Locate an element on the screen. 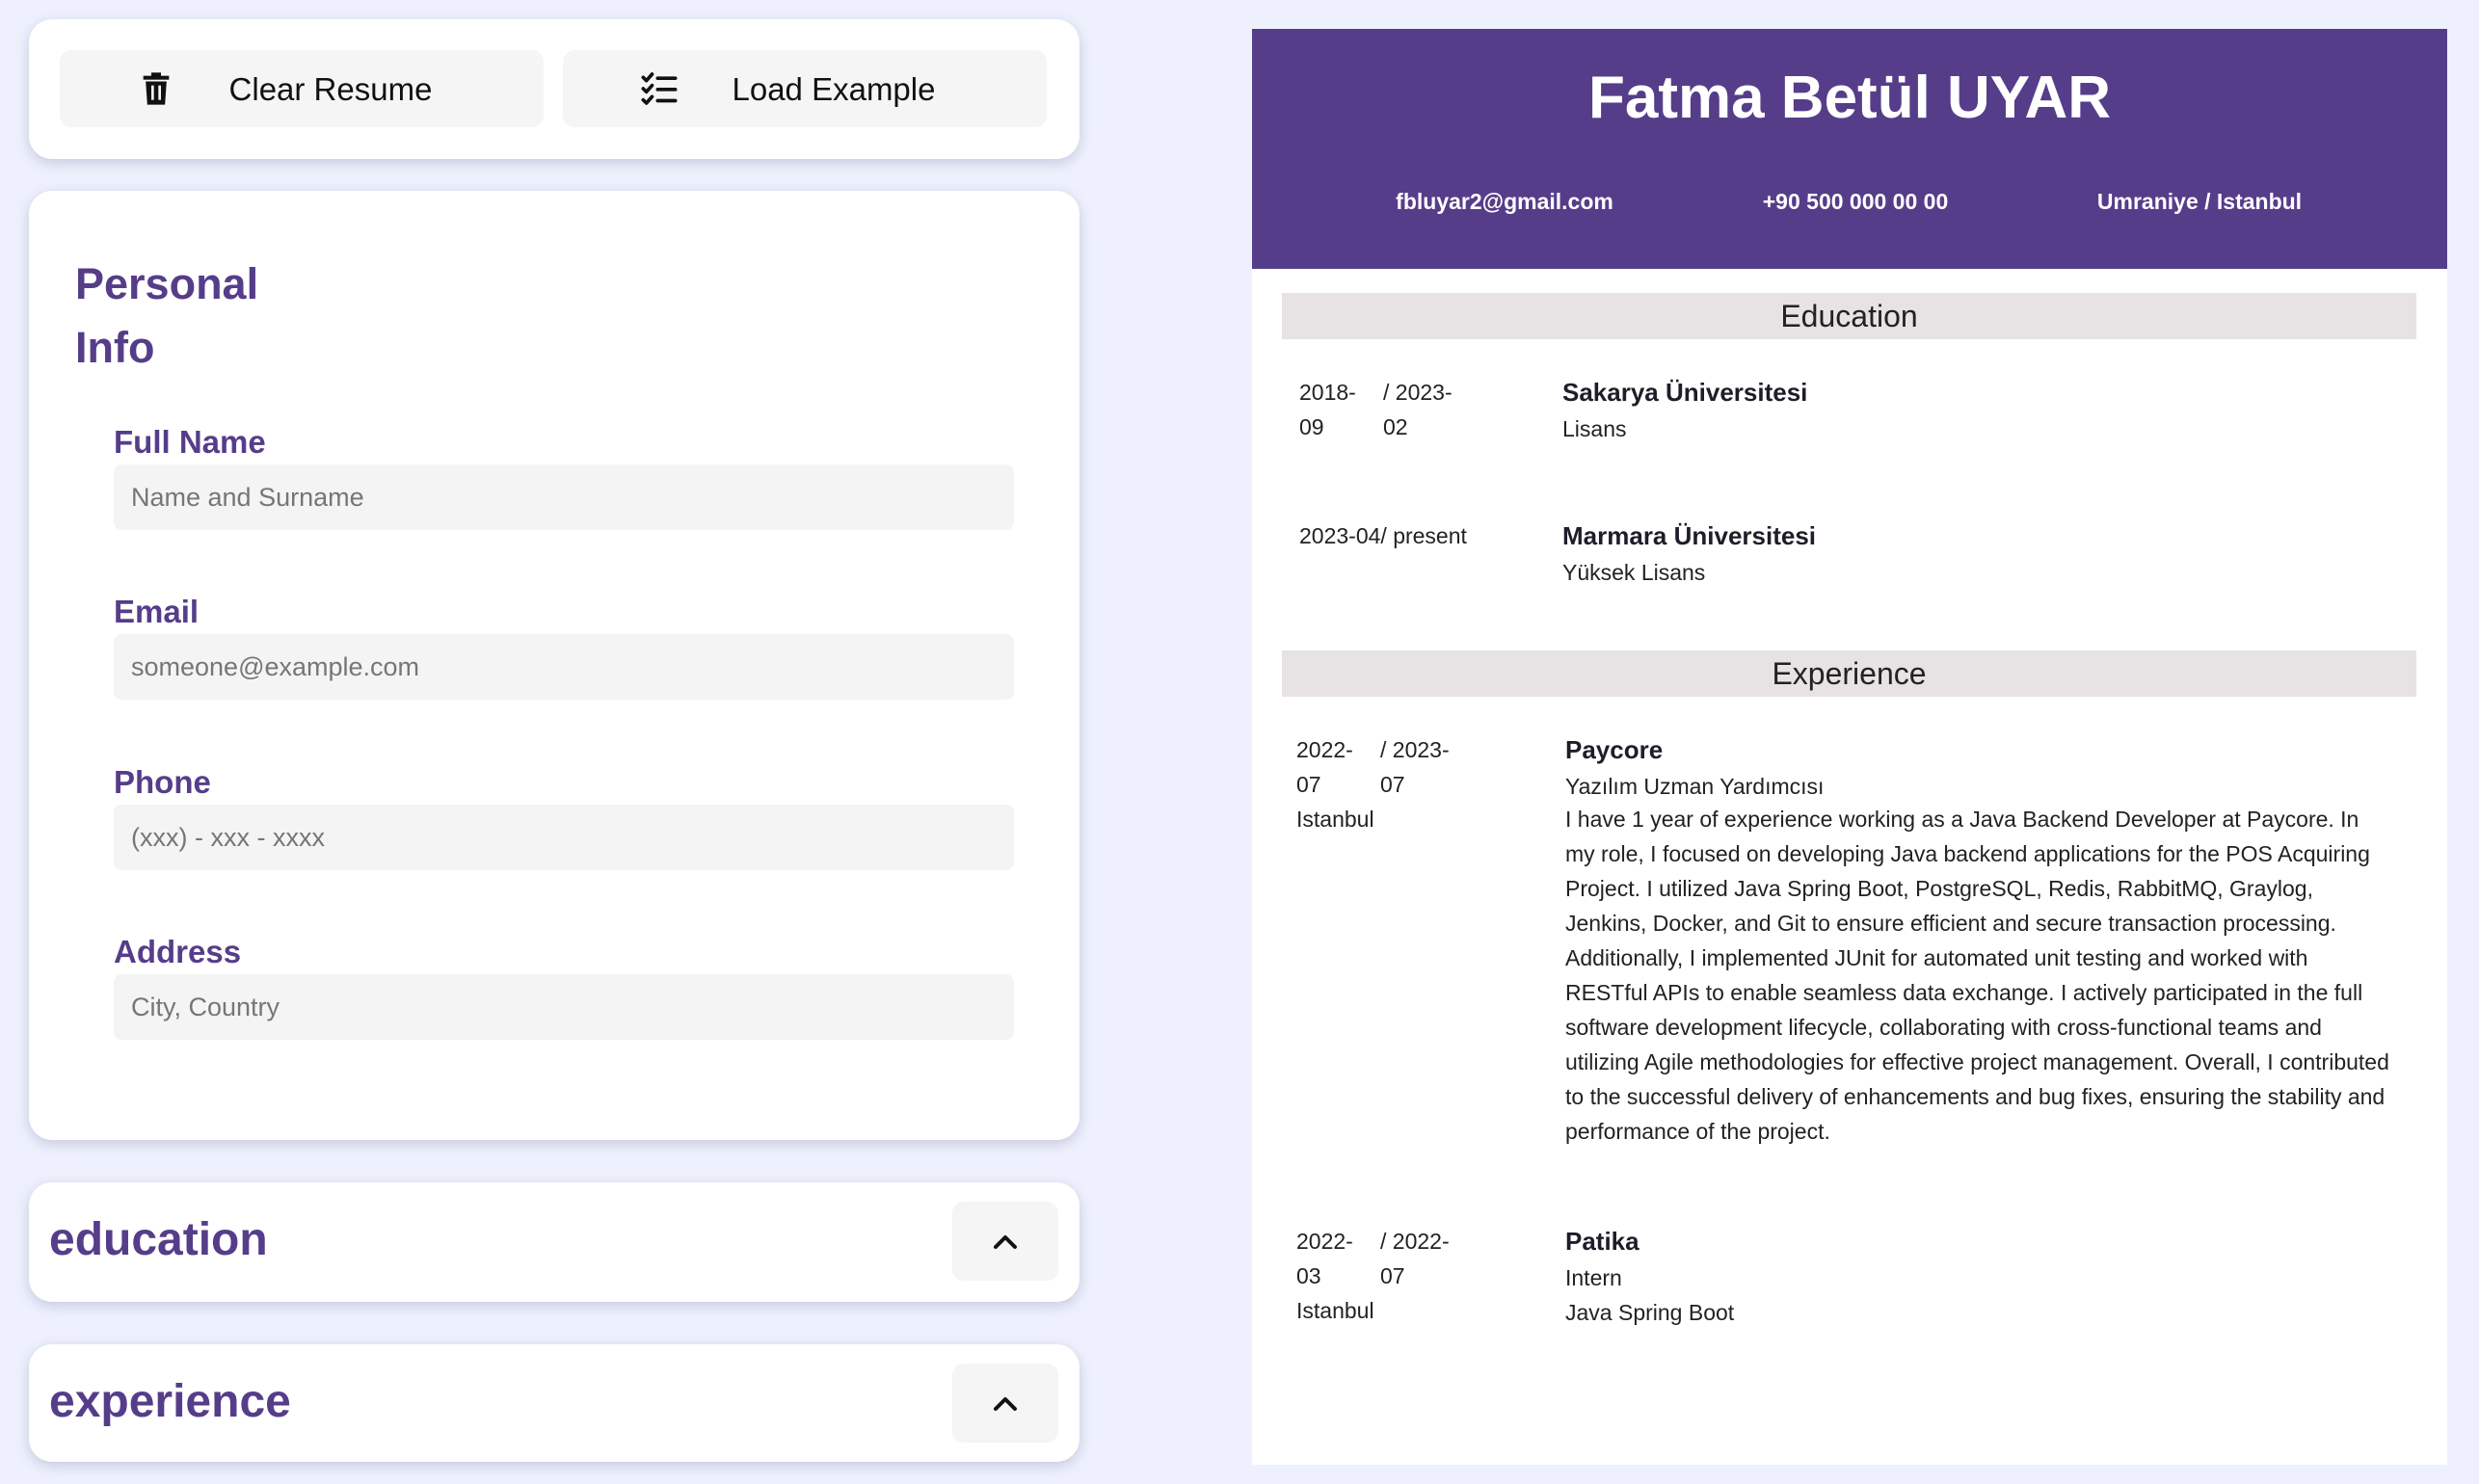 The width and height of the screenshot is (2479, 1484). email-input is located at coordinates (564, 667).